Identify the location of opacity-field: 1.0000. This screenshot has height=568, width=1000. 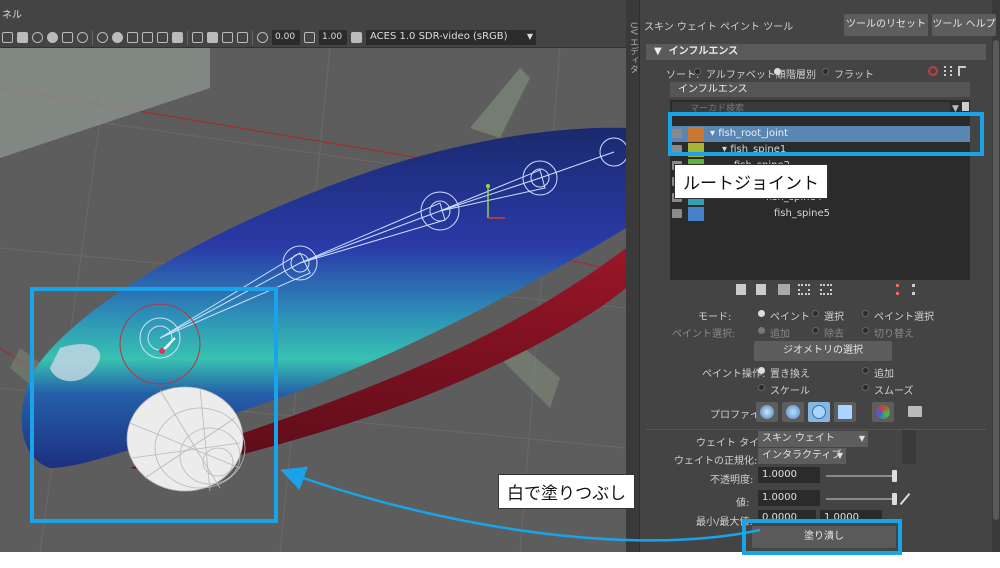
(789, 475).